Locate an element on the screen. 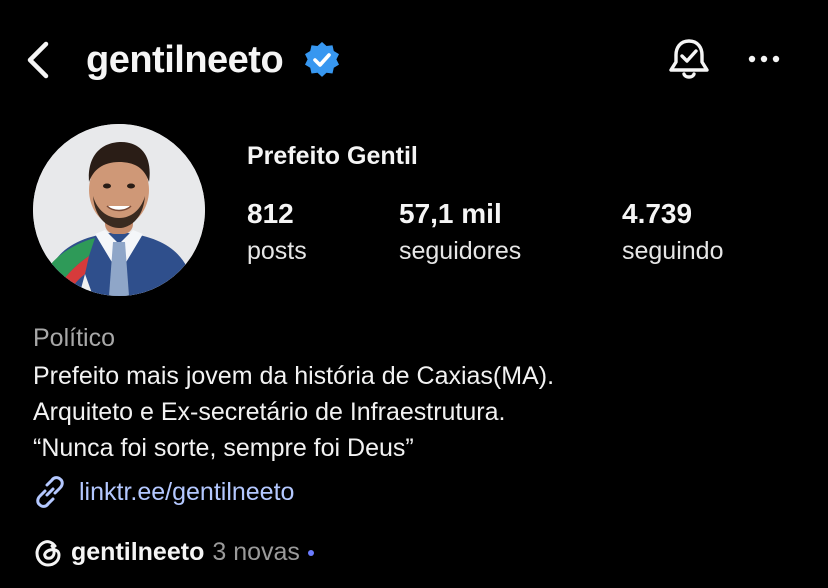 The image size is (828, 588). threads-username: gentilneeto is located at coordinates (138, 551).